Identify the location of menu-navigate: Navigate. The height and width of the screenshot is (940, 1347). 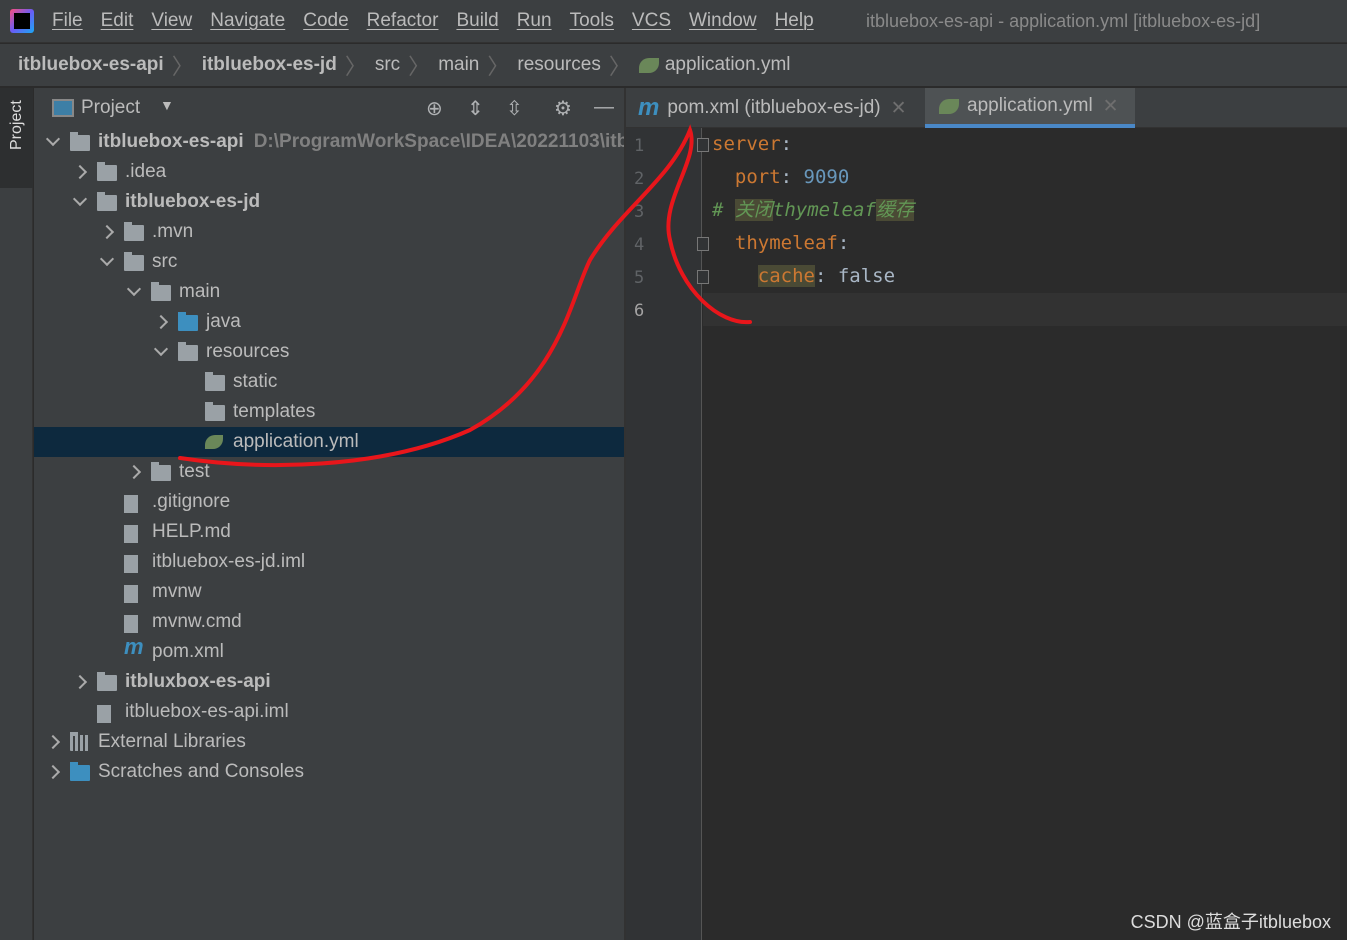
(247, 21).